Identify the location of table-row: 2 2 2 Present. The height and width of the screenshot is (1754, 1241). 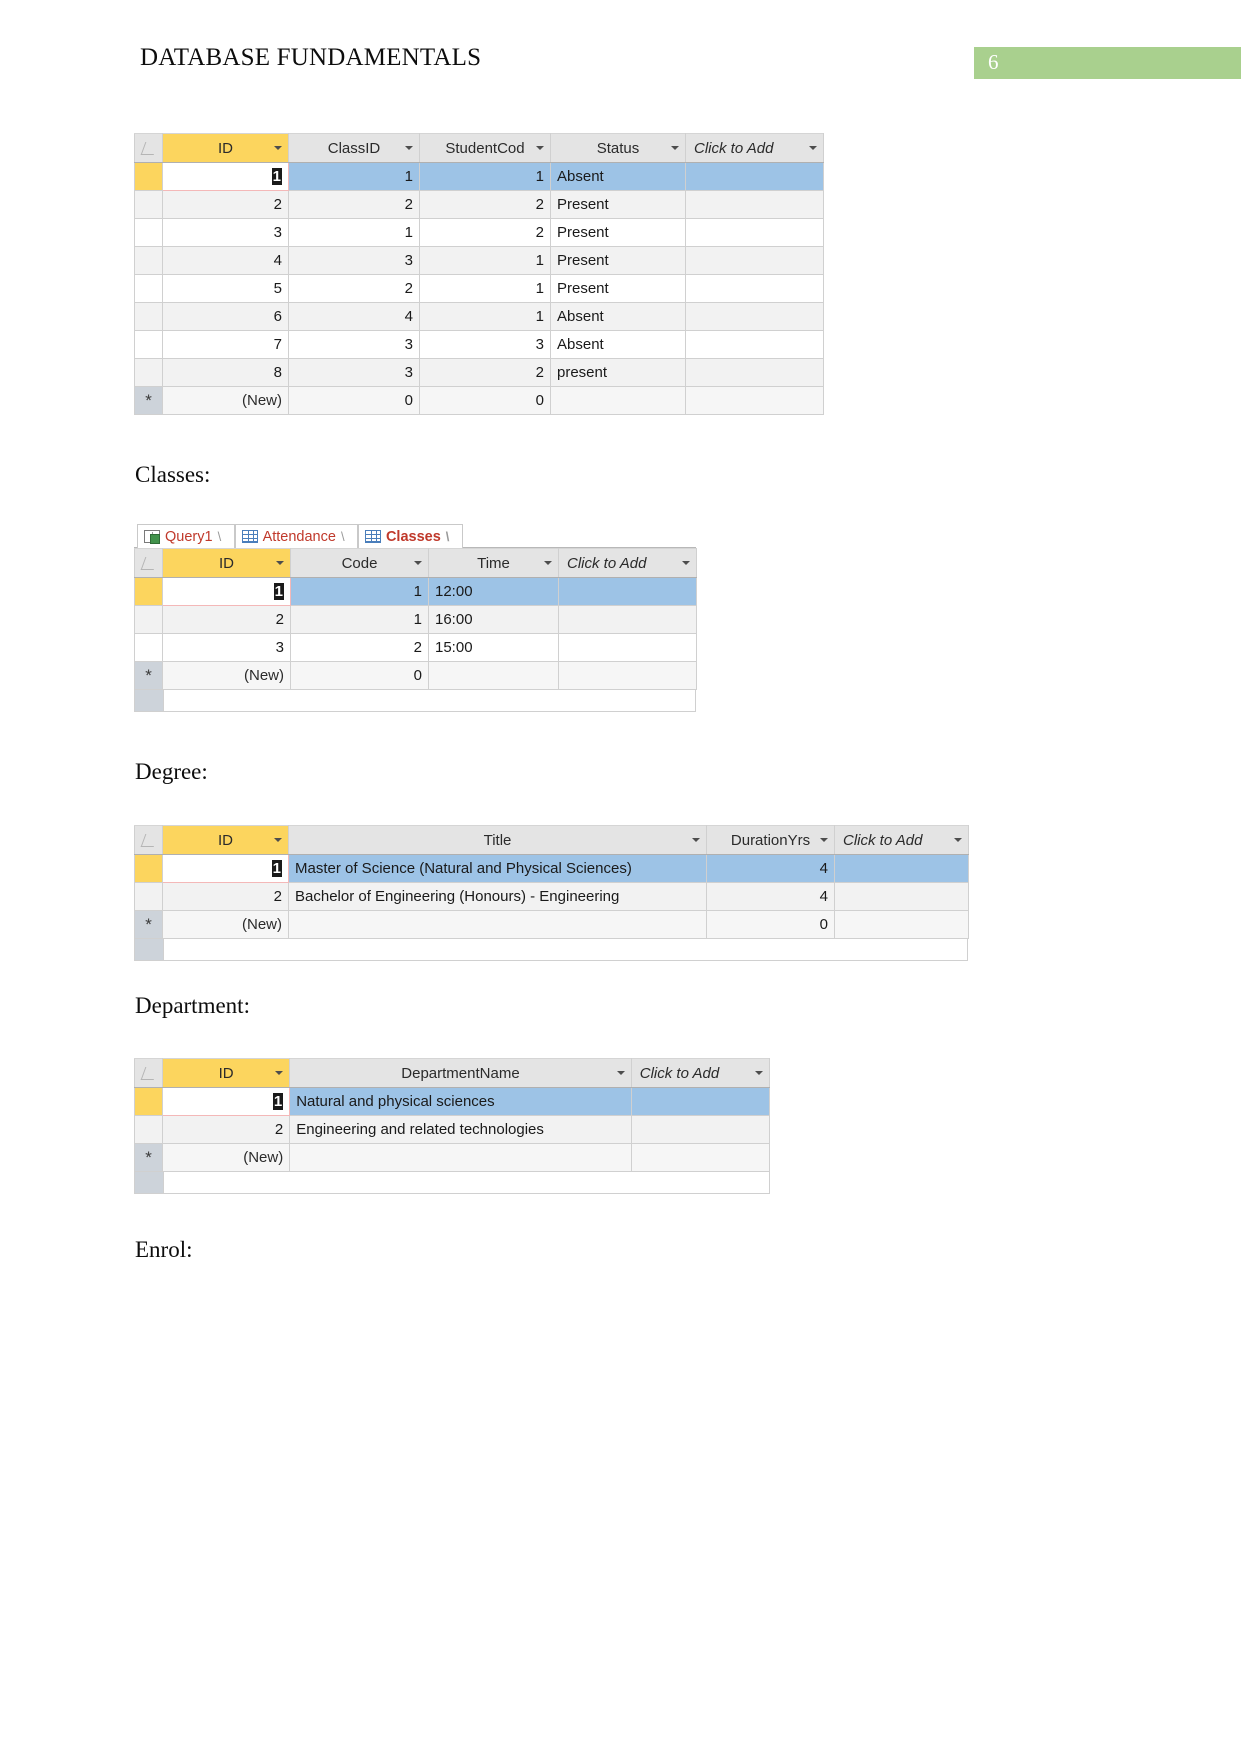
(479, 204).